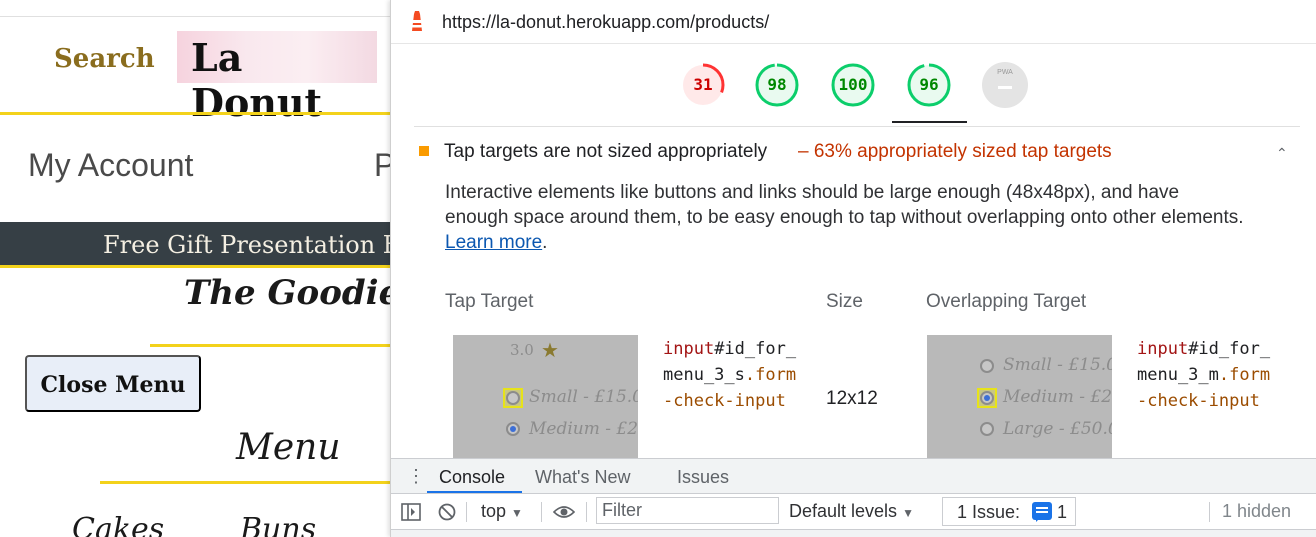 The width and height of the screenshot is (1316, 537). What do you see at coordinates (104, 59) in the screenshot?
I see `search-link: Search` at bounding box center [104, 59].